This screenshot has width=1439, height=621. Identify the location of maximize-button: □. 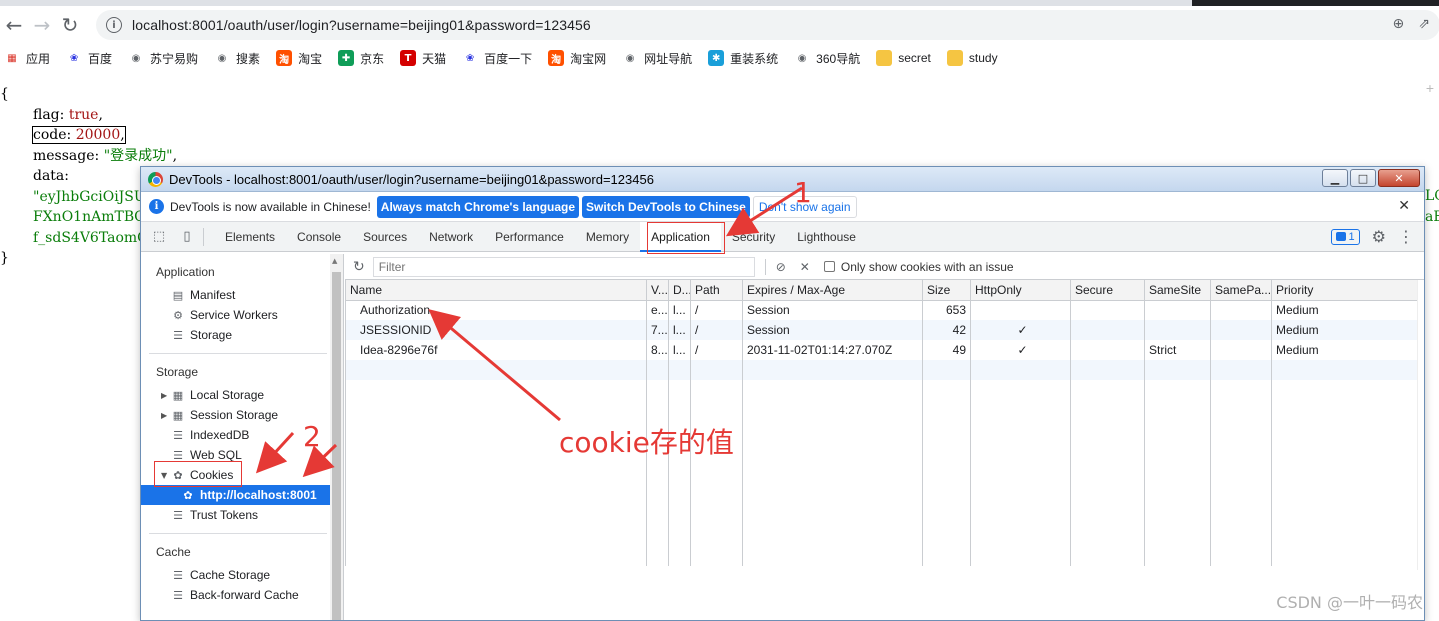
(1363, 178).